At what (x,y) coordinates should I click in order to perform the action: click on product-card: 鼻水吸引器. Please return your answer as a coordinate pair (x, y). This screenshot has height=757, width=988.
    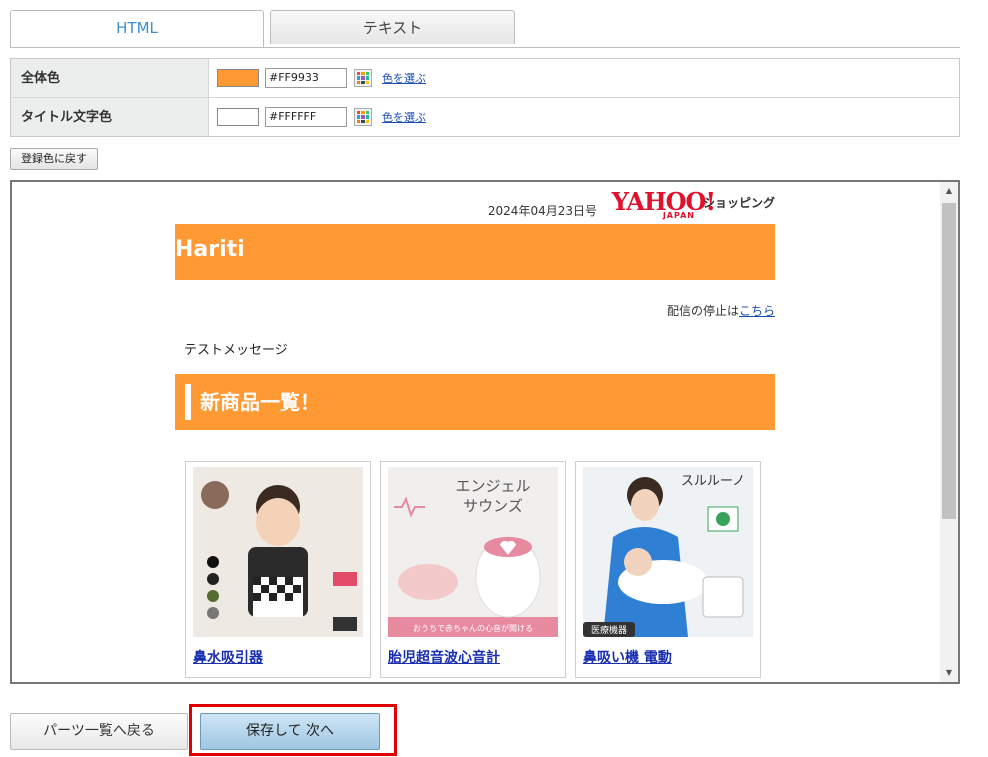
    Looking at the image, I should click on (278, 569).